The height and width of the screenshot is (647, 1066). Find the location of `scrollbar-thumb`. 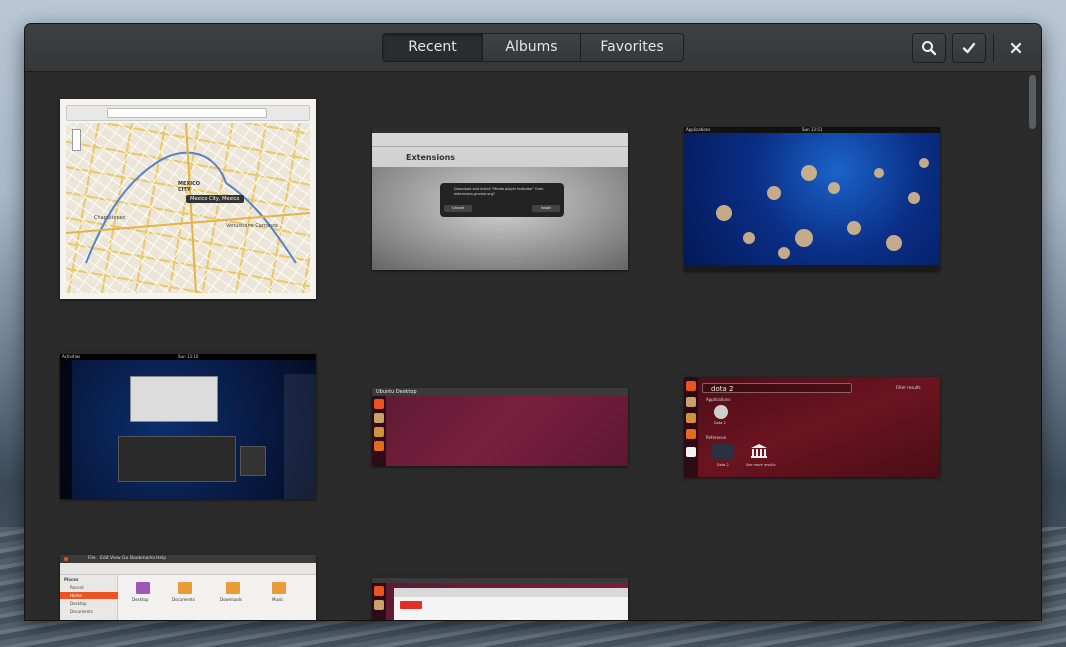

scrollbar-thumb is located at coordinates (1032, 102).